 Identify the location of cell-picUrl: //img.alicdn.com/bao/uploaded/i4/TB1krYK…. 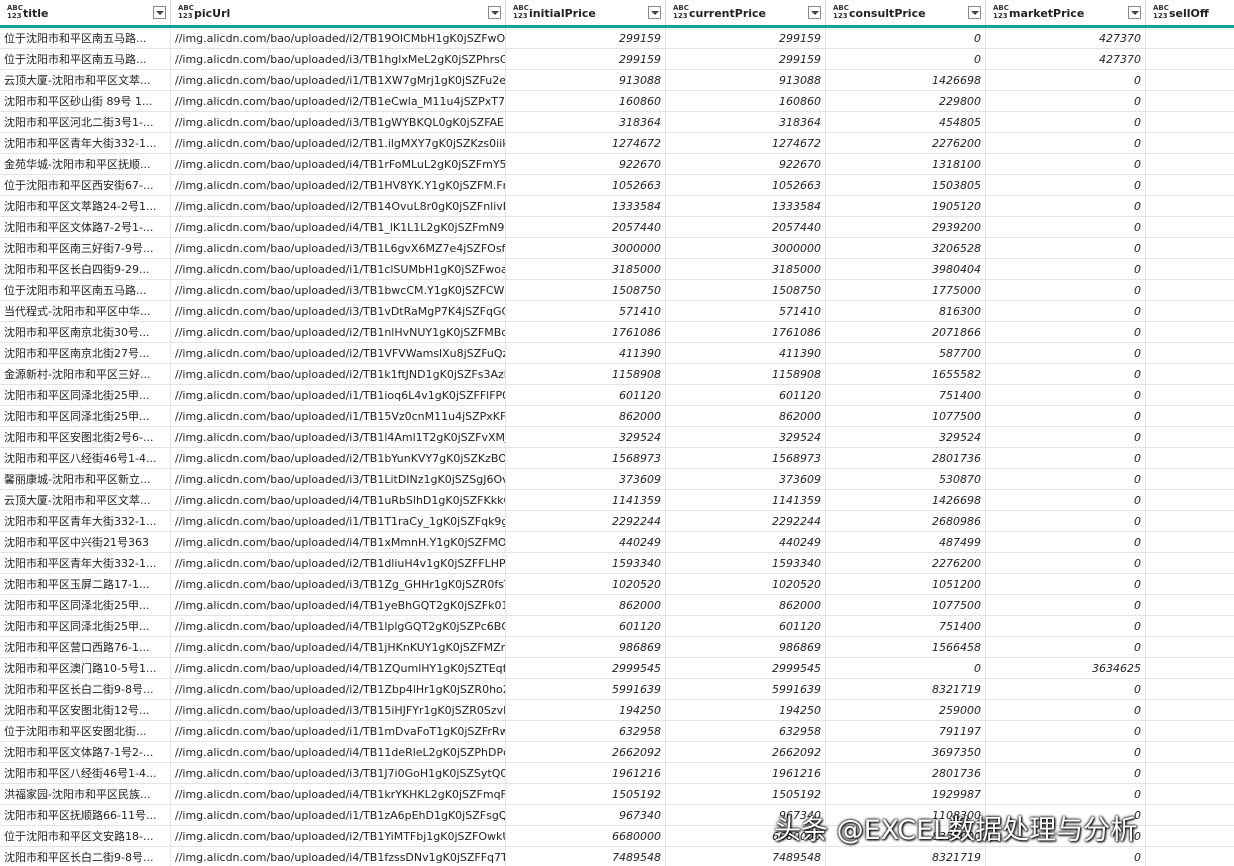
(338, 794).